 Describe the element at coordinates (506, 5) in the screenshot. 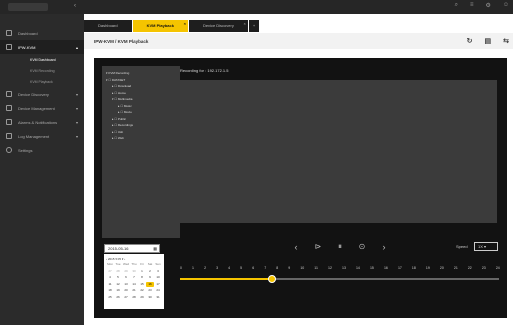

I see `user-icon: ☺` at that location.